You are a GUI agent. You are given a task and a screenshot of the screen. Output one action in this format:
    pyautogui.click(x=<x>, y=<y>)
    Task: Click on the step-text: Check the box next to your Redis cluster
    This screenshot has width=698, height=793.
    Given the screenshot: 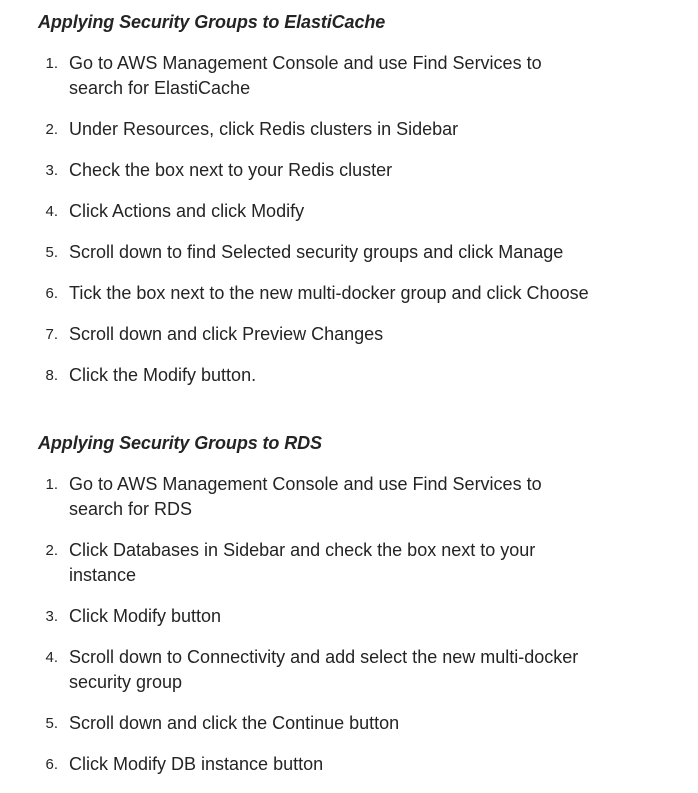 What is the action you would take?
    pyautogui.click(x=231, y=170)
    